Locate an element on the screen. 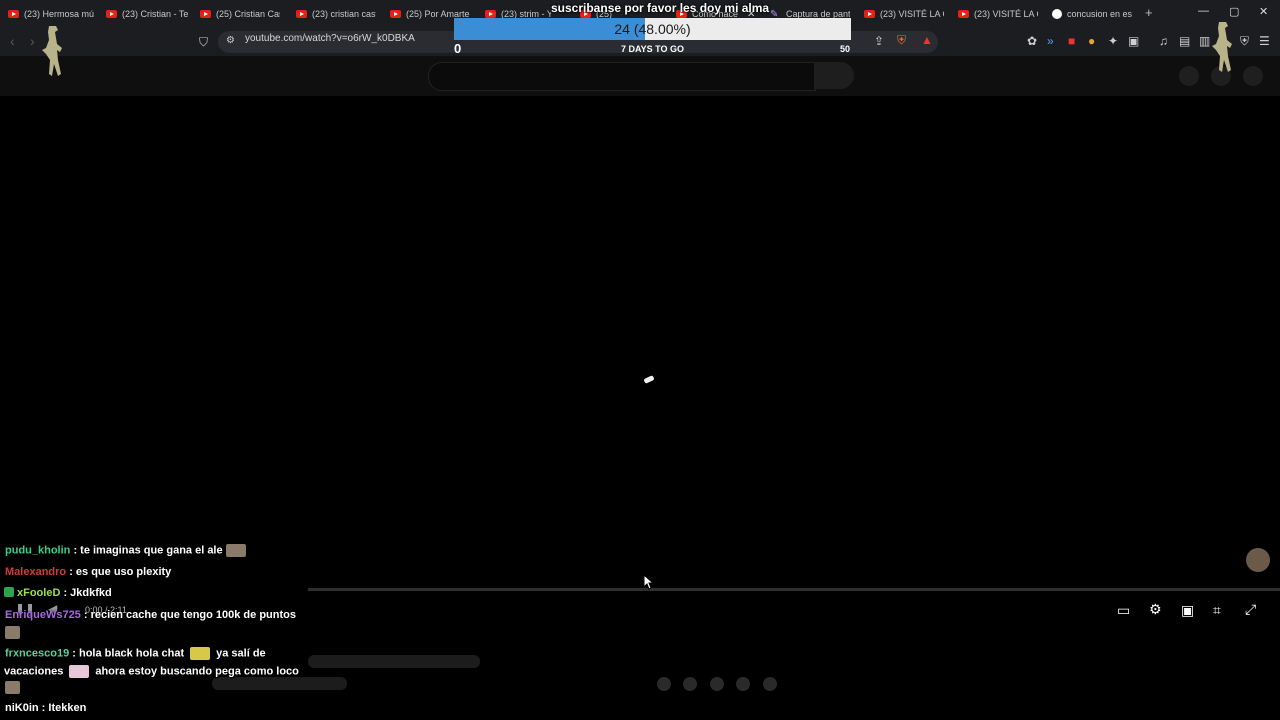 The image size is (1280, 720). chat-username: Malexandro is located at coordinates (36, 572).